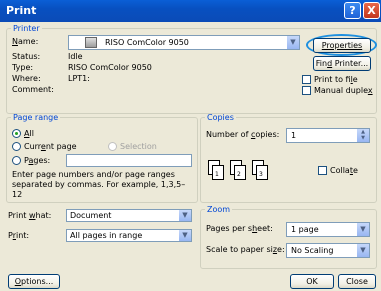 The width and height of the screenshot is (381, 291). Describe the element at coordinates (19, 235) in the screenshot. I see `print-label: Print:` at that location.